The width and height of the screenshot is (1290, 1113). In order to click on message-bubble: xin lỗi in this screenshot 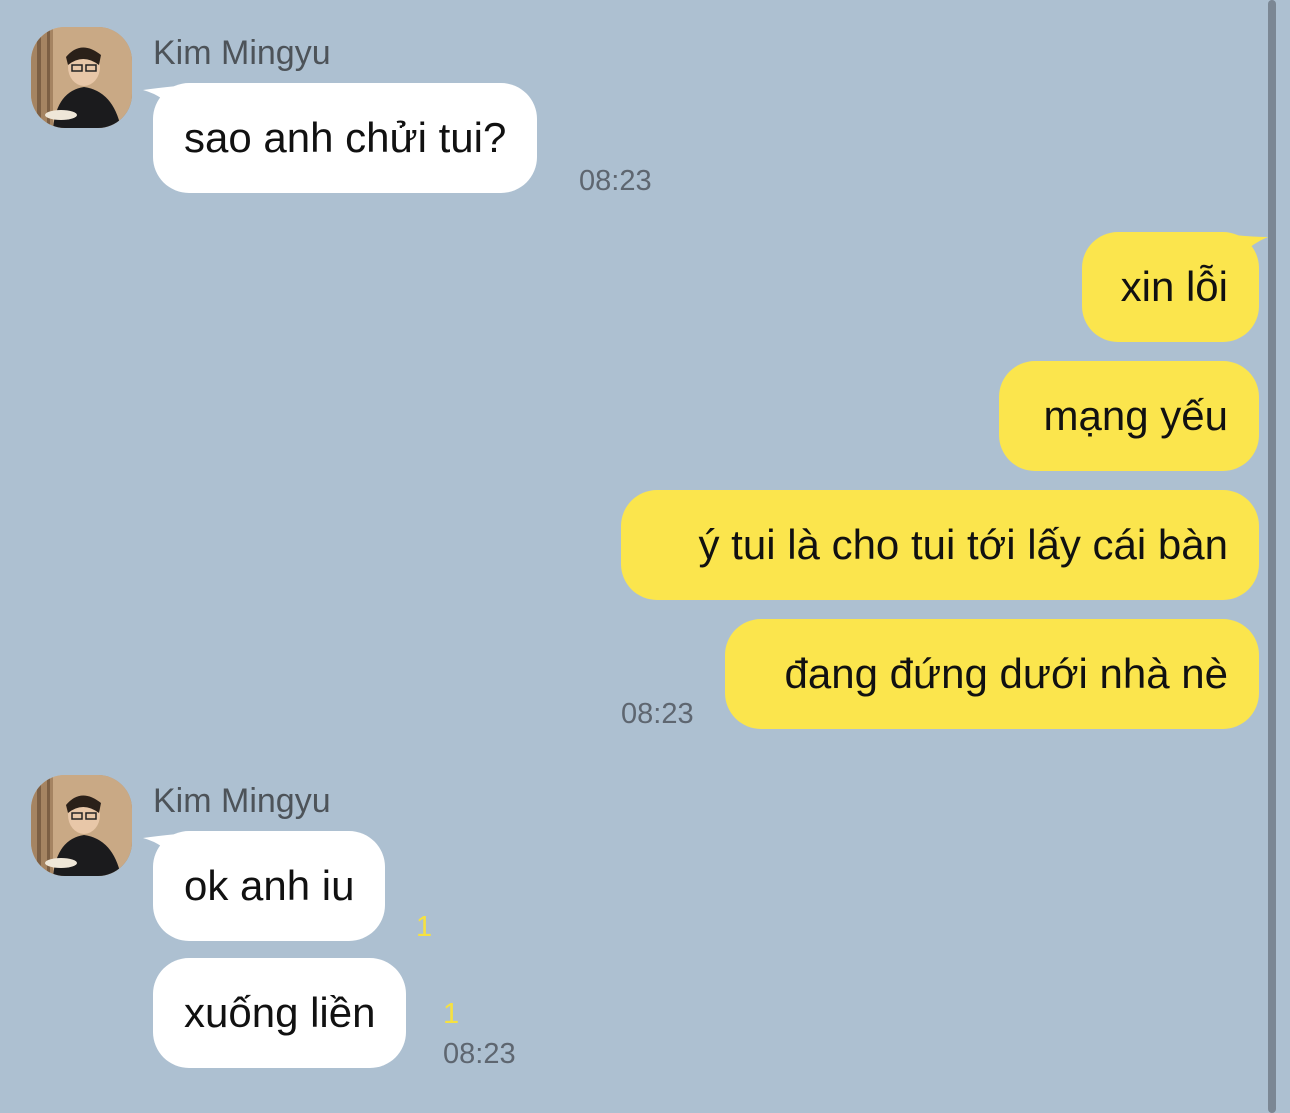, I will do `click(1170, 287)`.